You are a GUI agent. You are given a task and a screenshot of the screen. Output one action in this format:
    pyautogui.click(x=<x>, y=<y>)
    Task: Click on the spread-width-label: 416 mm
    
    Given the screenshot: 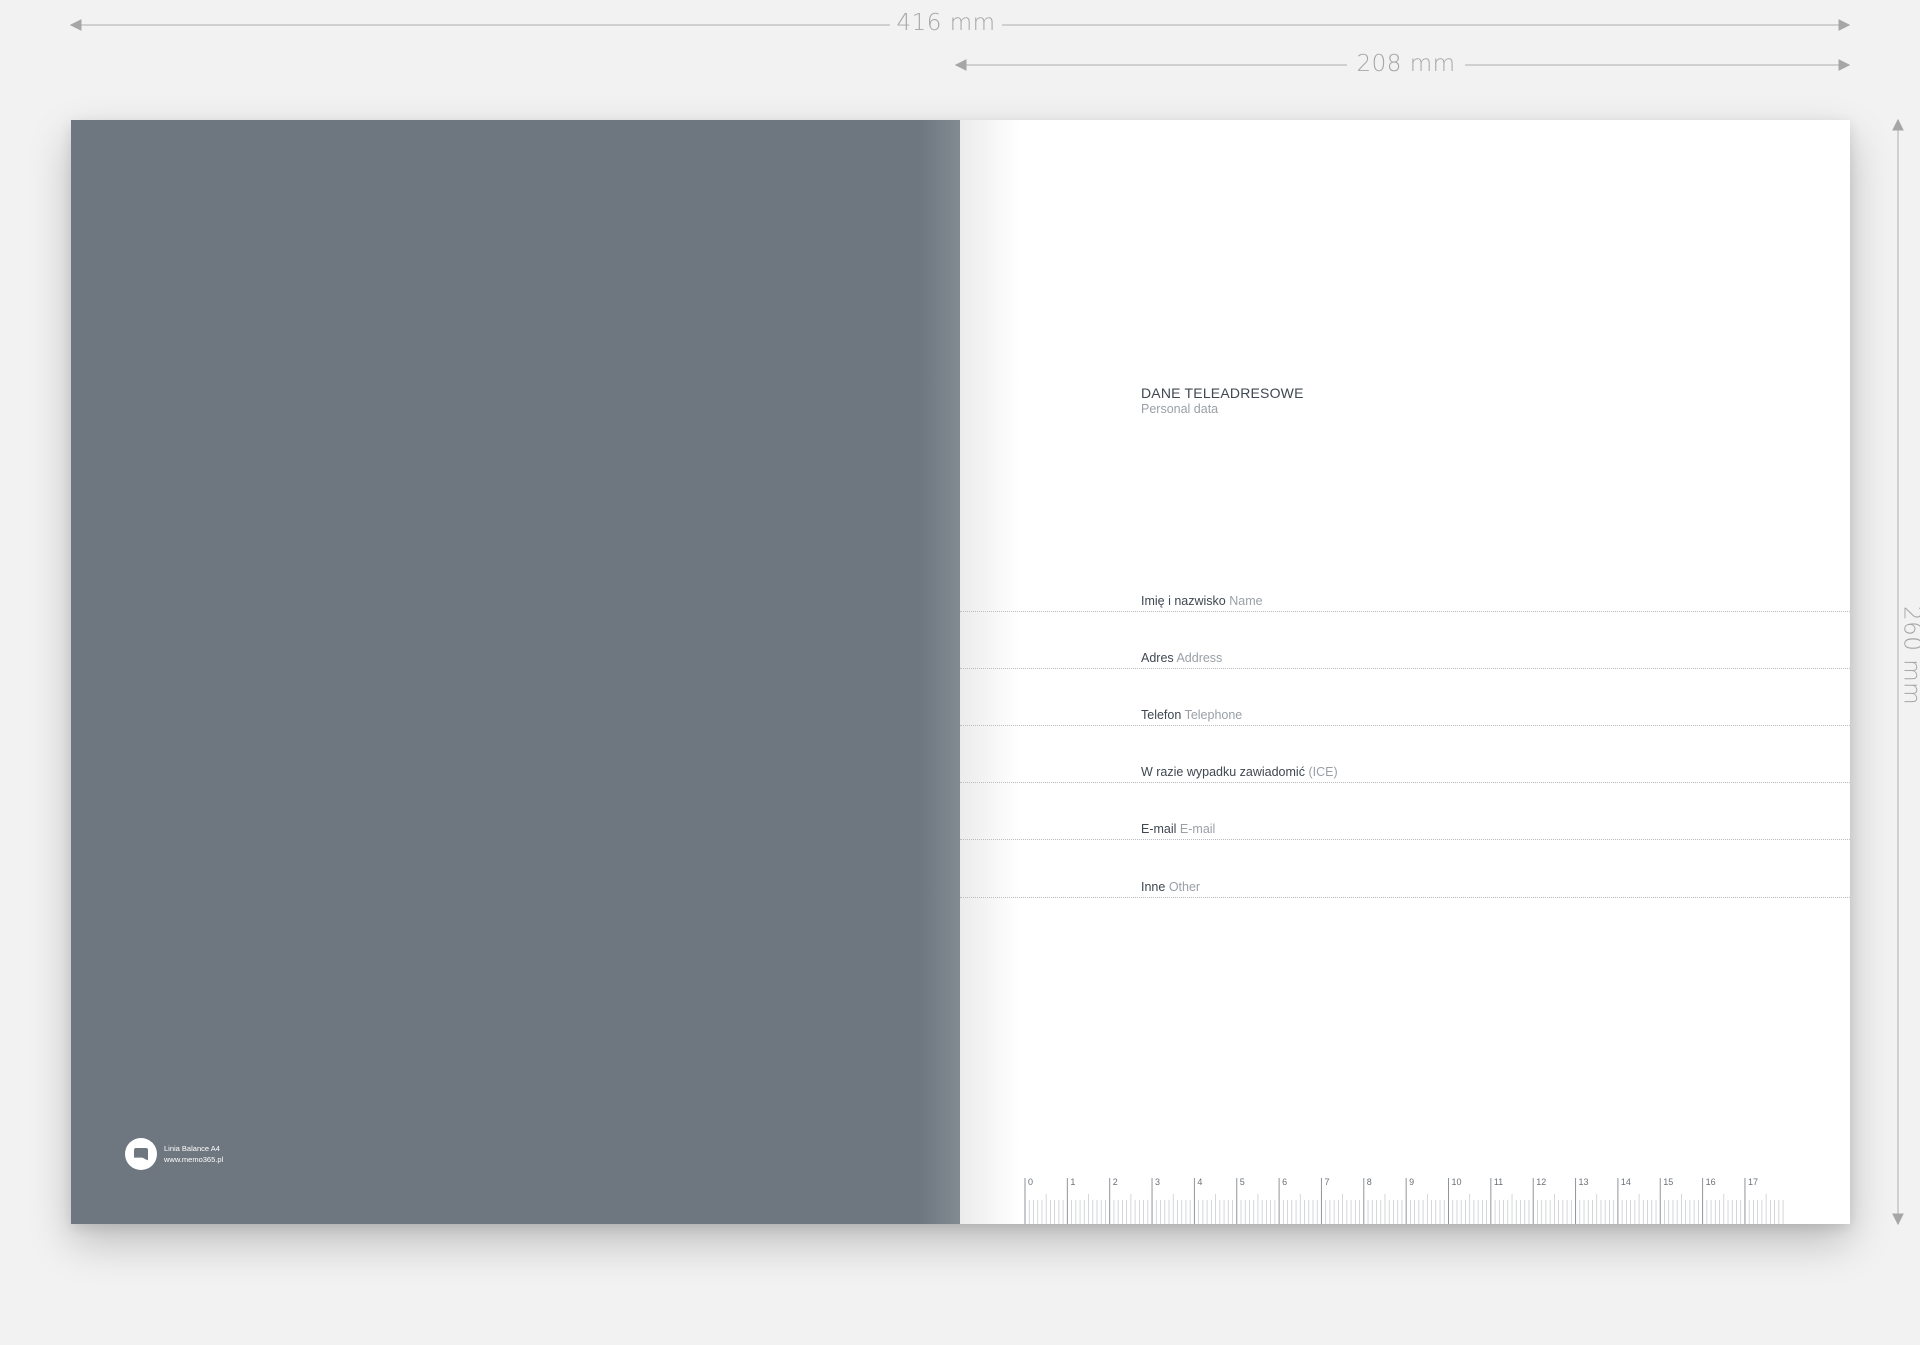 What is the action you would take?
    pyautogui.click(x=946, y=23)
    